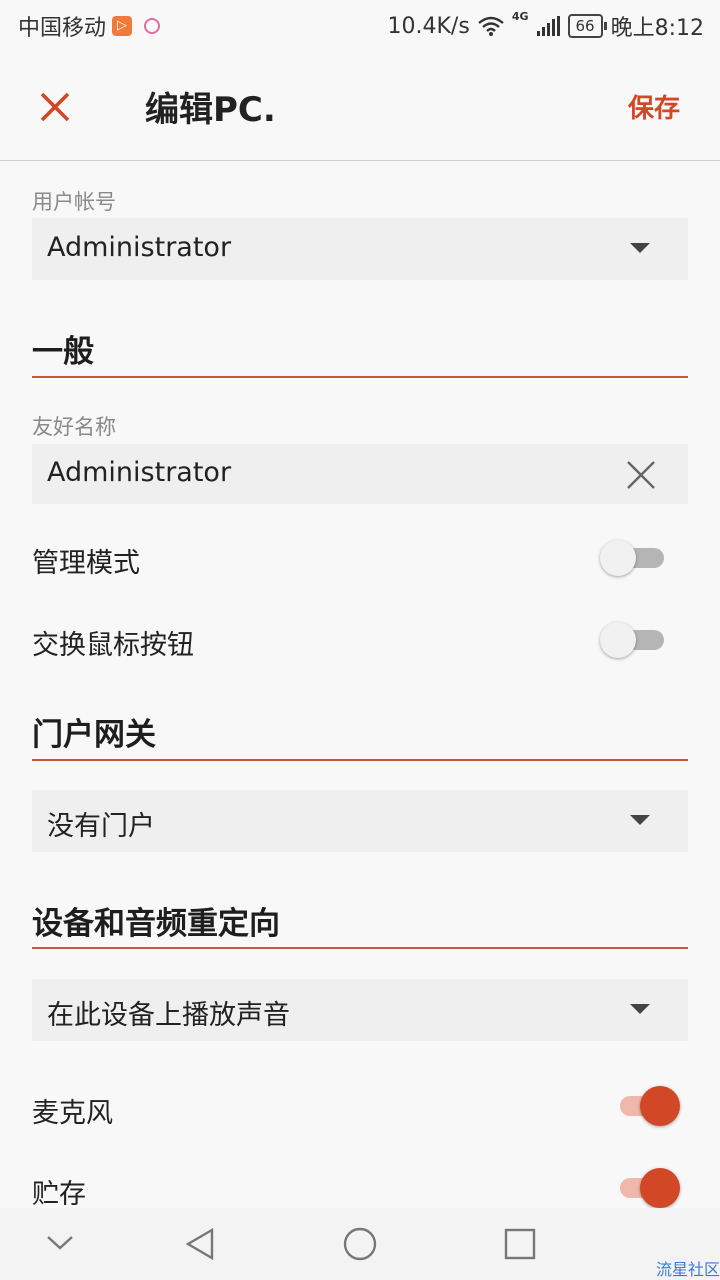 Image resolution: width=720 pixels, height=1280 pixels. What do you see at coordinates (74, 427) in the screenshot?
I see `friendly-name-label: 友好名称` at bounding box center [74, 427].